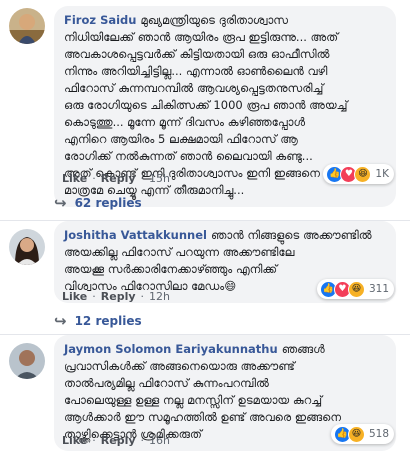  I want to click on view-replies-link: ↪ 62 replies, so click(98, 203).